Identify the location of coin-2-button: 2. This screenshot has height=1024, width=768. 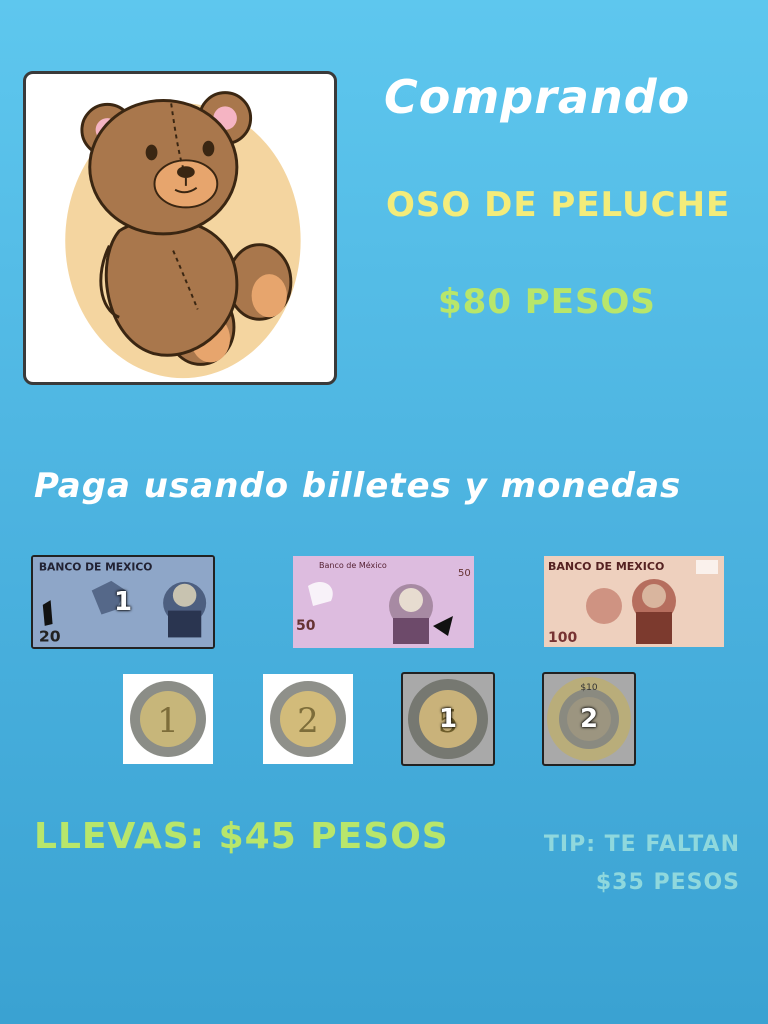
(308, 719).